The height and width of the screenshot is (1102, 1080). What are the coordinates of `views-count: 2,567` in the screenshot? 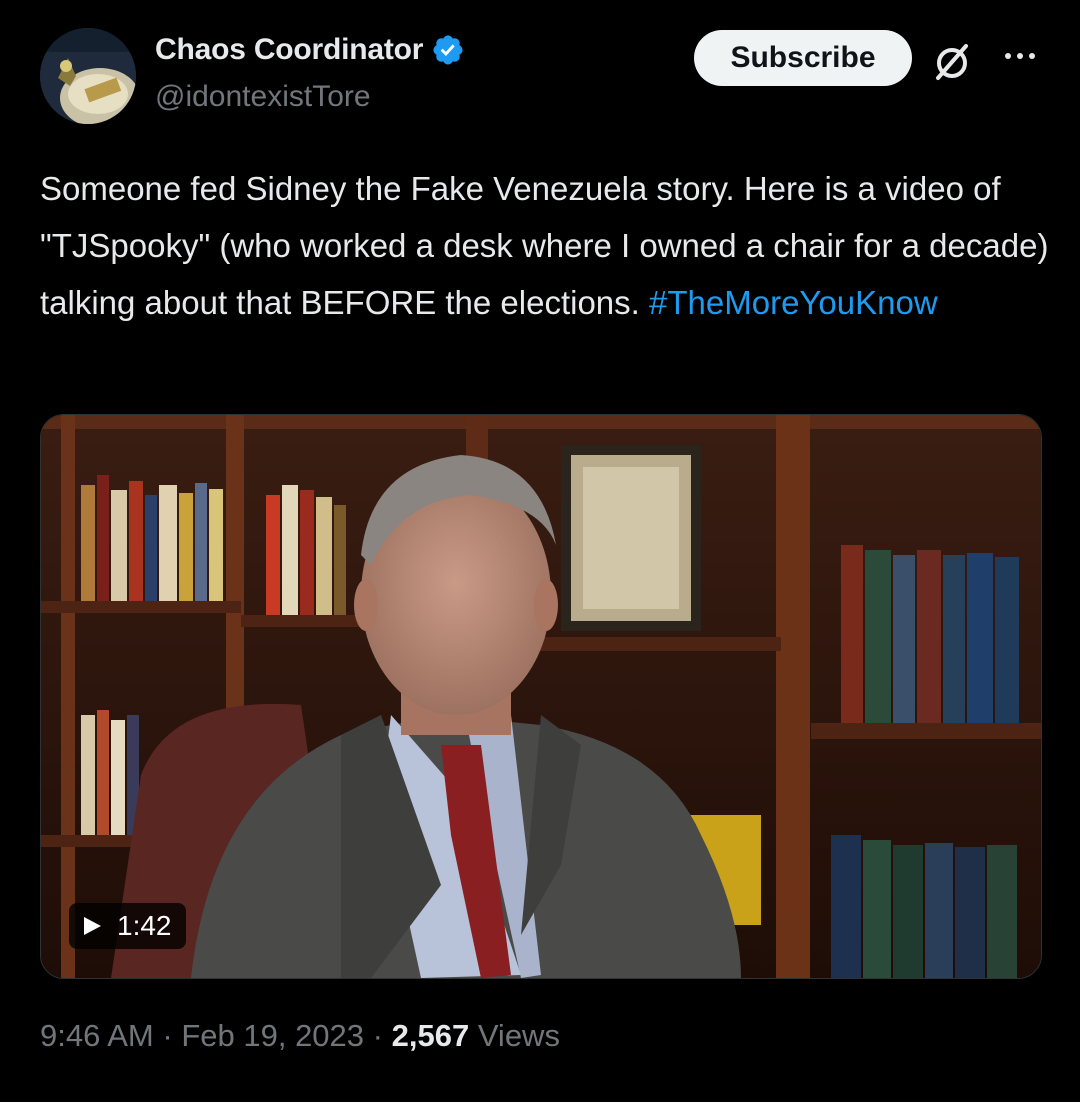 It's located at (430, 1035).